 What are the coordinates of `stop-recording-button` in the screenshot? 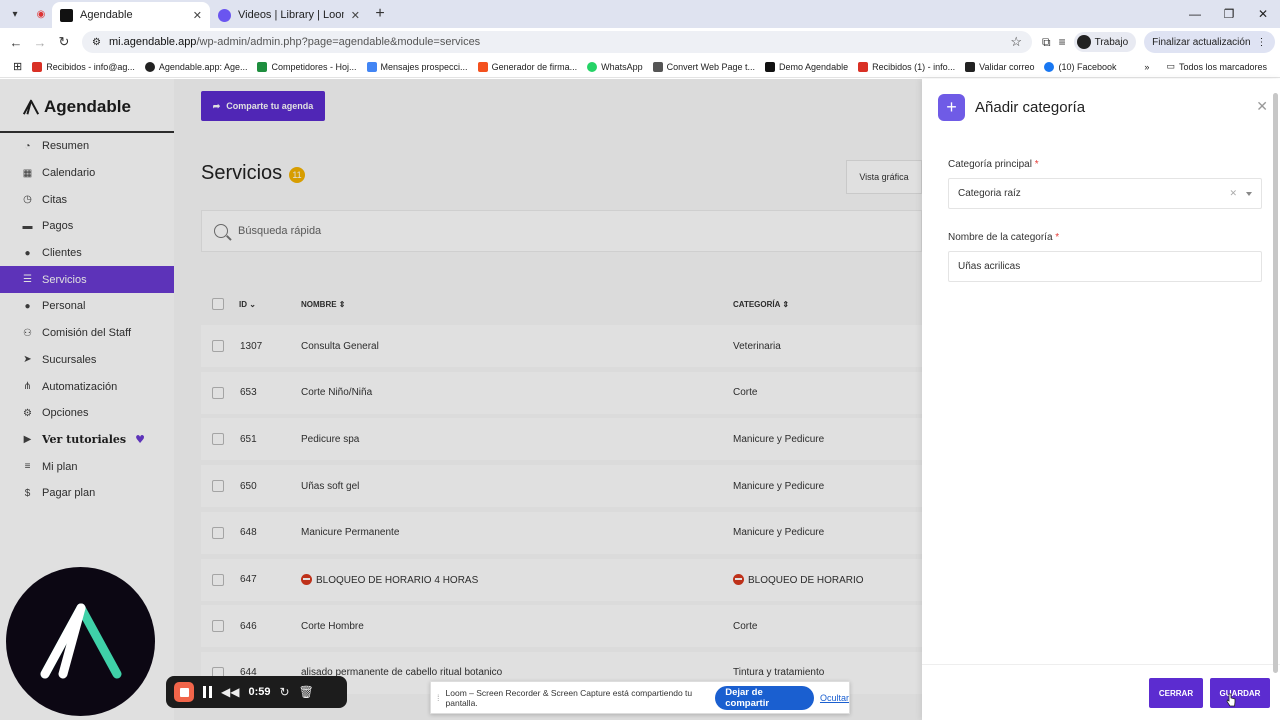 It's located at (184, 692).